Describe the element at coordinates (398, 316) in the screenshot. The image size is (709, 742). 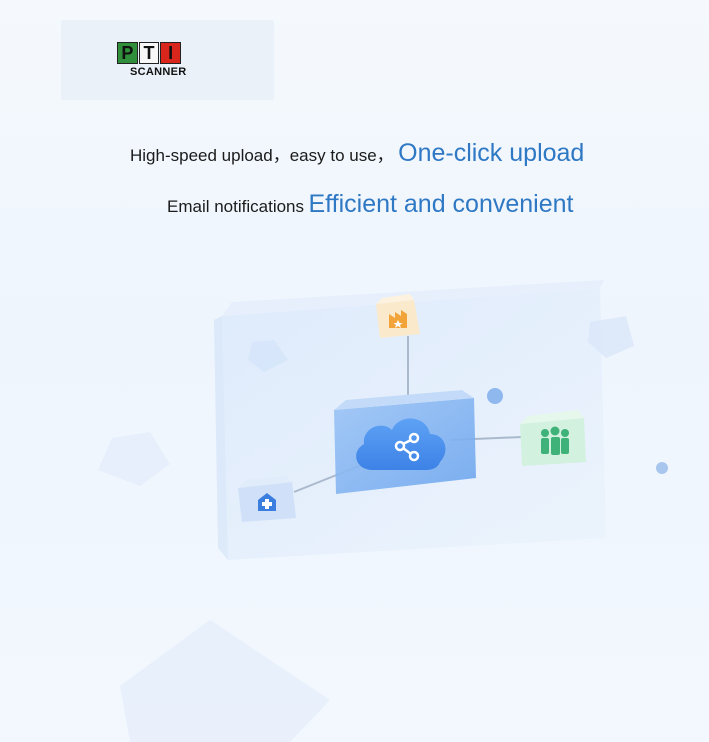
I see `factory-icon` at that location.